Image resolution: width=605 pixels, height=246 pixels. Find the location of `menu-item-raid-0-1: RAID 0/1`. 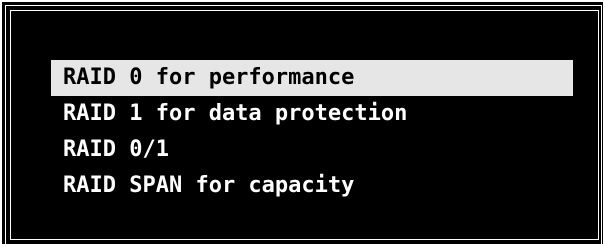

menu-item-raid-0-1: RAID 0/1 is located at coordinates (312, 150).